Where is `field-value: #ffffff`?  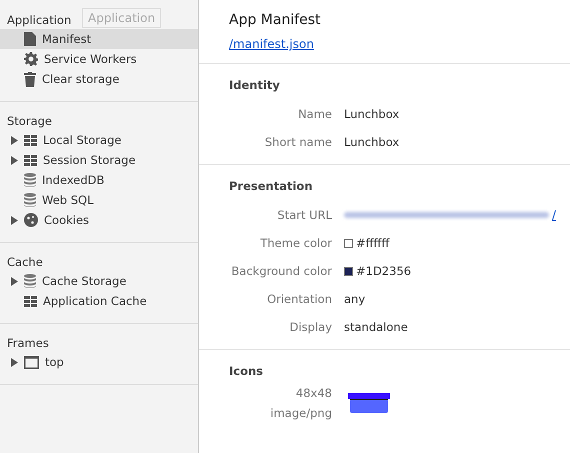
field-value: #ffffff is located at coordinates (373, 243).